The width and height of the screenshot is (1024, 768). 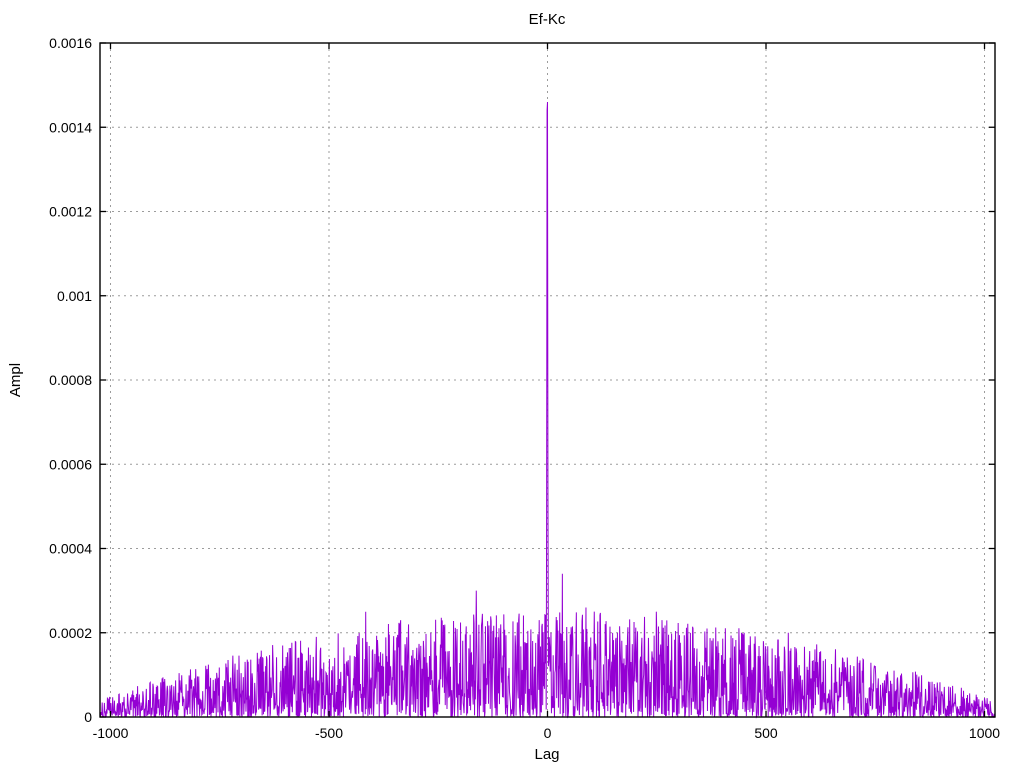 What do you see at coordinates (70, 464) in the screenshot?
I see `y-tick-label: 0.0006` at bounding box center [70, 464].